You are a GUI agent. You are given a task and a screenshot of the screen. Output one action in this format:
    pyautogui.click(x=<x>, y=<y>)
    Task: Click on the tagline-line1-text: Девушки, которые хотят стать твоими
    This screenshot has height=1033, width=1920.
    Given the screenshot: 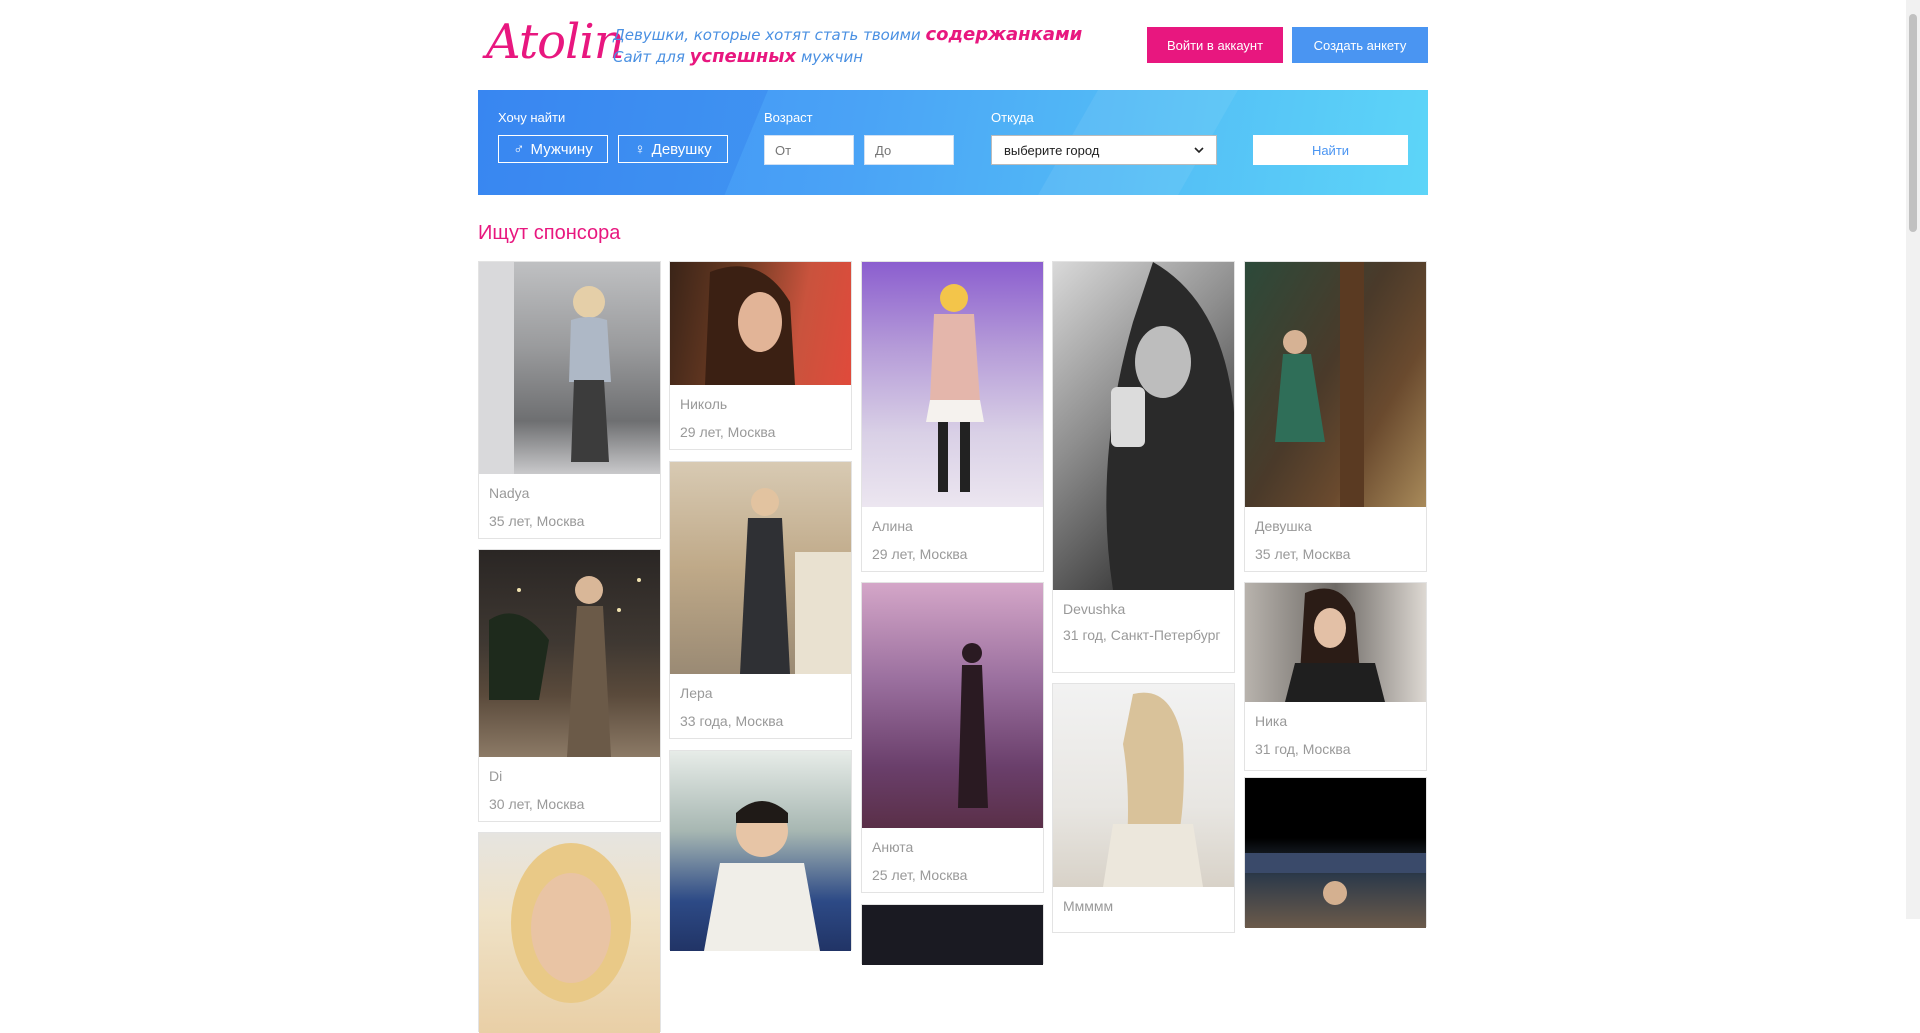 What is the action you would take?
    pyautogui.click(x=769, y=35)
    